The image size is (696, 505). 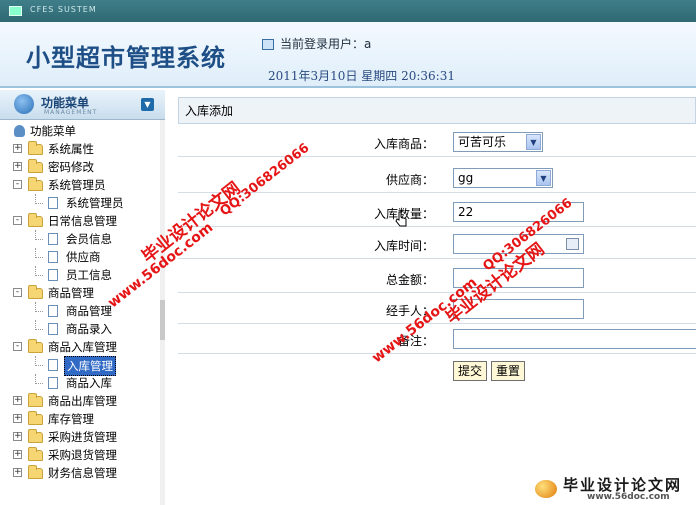 I want to click on tree-folder: - 日常信息管理, so click(x=80, y=221).